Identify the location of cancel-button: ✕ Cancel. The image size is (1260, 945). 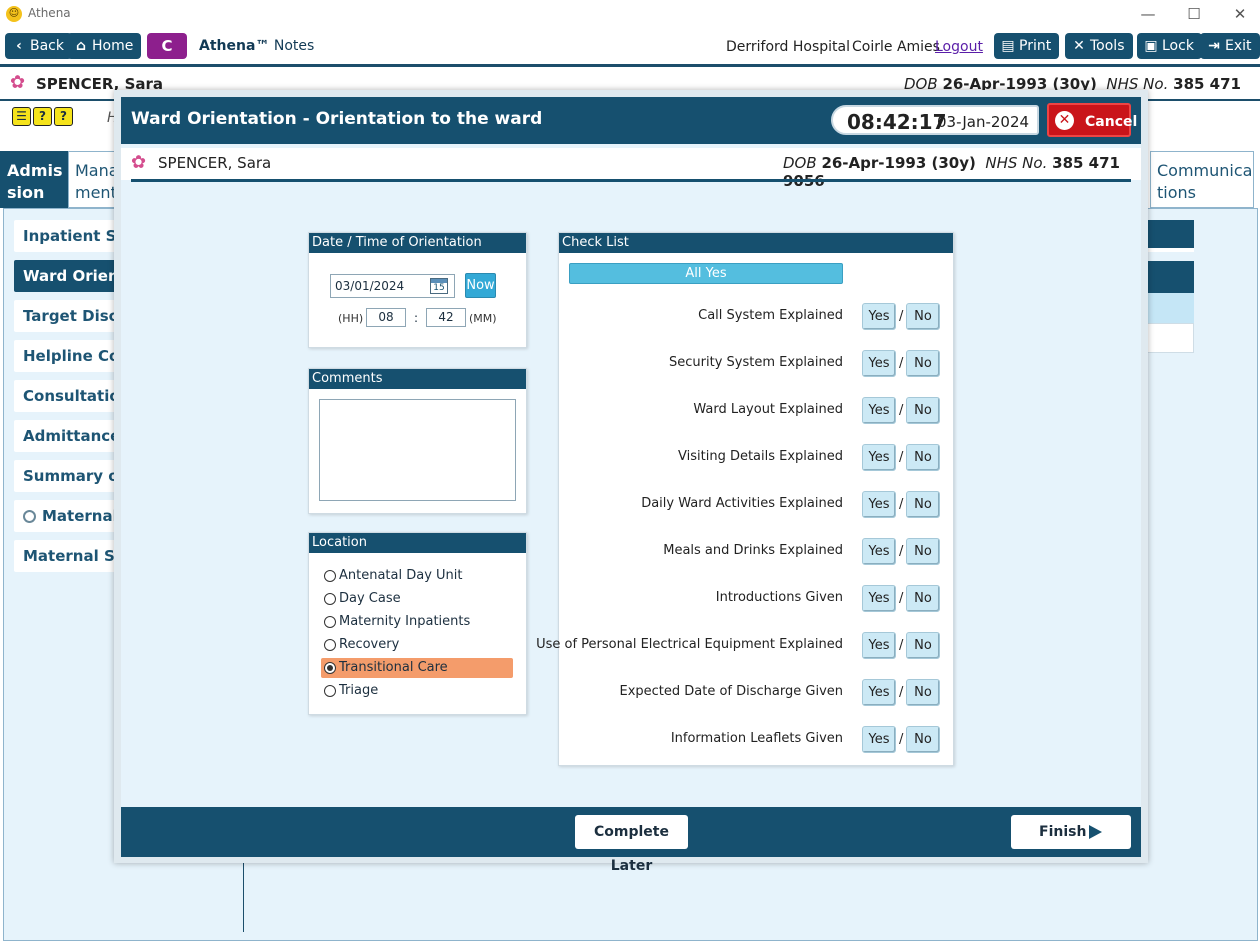
(1092, 120).